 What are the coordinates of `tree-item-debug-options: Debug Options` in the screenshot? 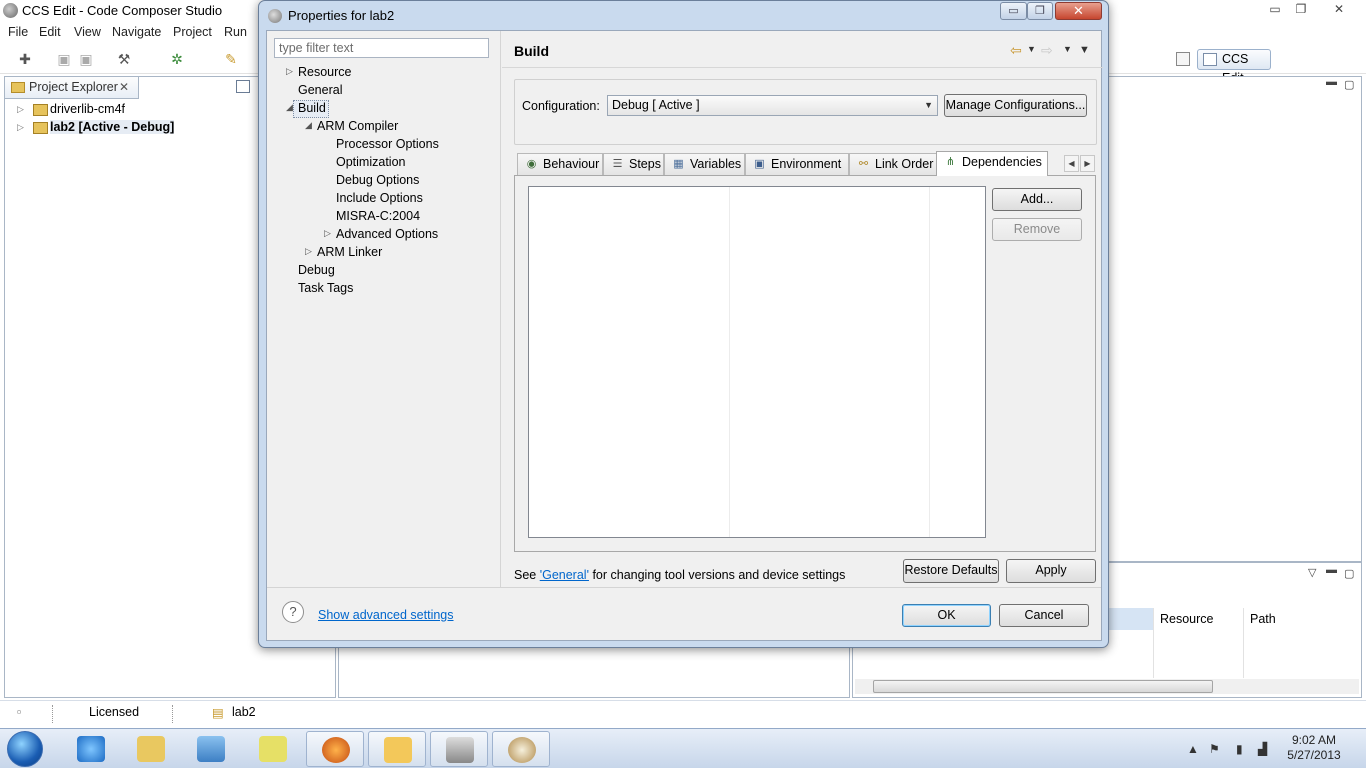 It's located at (377, 180).